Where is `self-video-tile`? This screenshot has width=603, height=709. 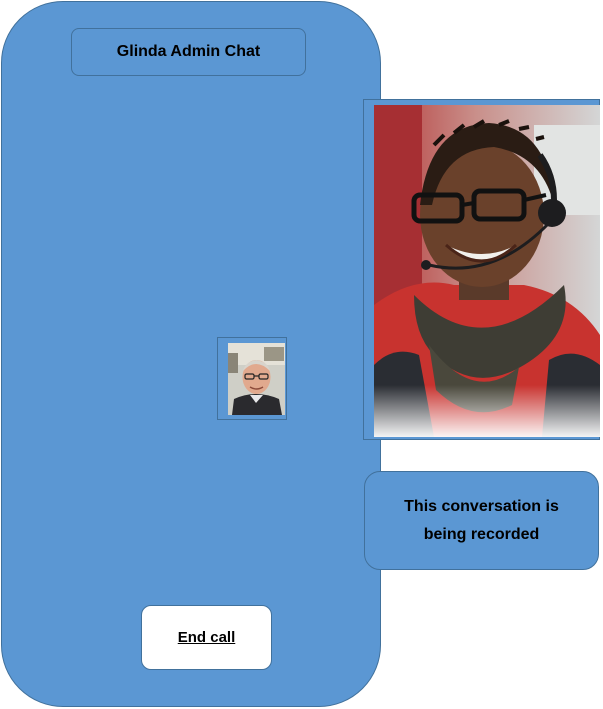
self-video-tile is located at coordinates (252, 378).